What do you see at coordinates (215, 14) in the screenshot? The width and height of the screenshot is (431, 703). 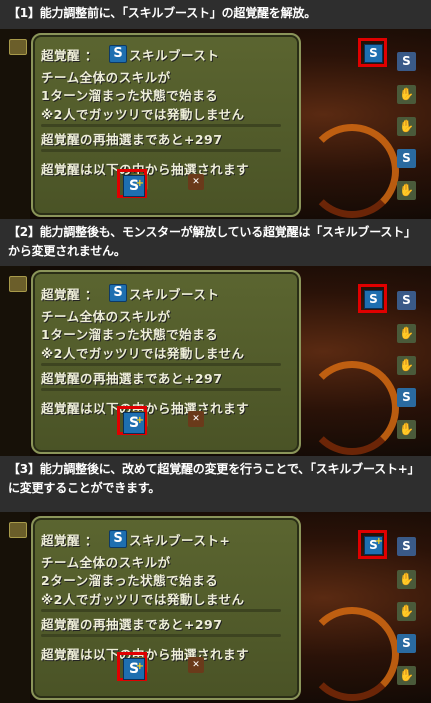 I see `step-1-header: 【1】能力調整前に、「スキルブースト」の超覚醒を解放。` at bounding box center [215, 14].